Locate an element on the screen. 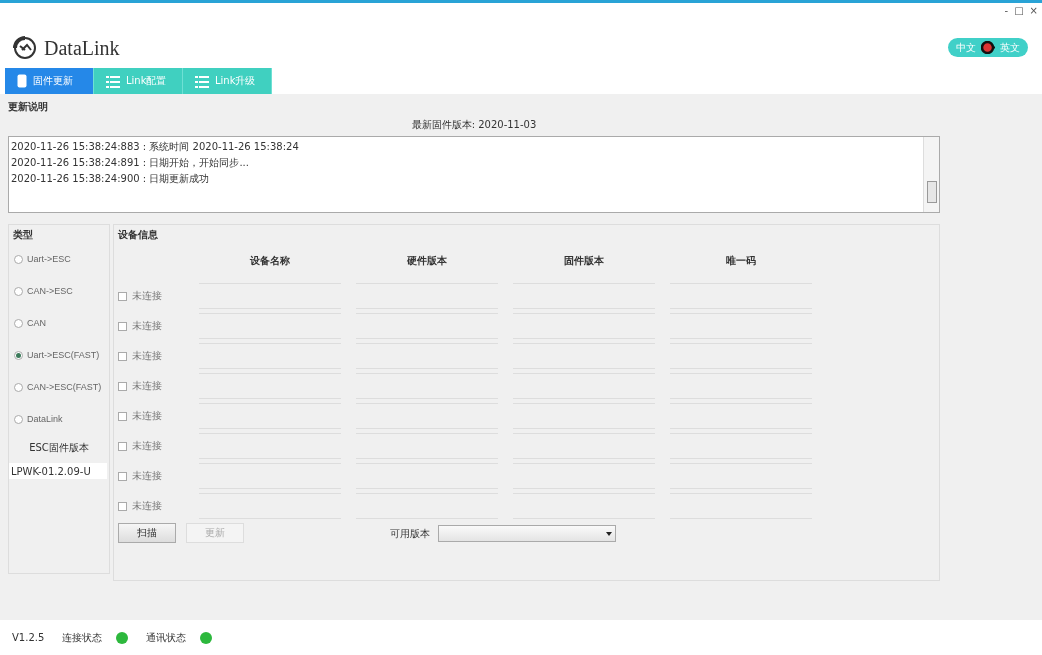  toggle-label: 英文 is located at coordinates (1010, 47).